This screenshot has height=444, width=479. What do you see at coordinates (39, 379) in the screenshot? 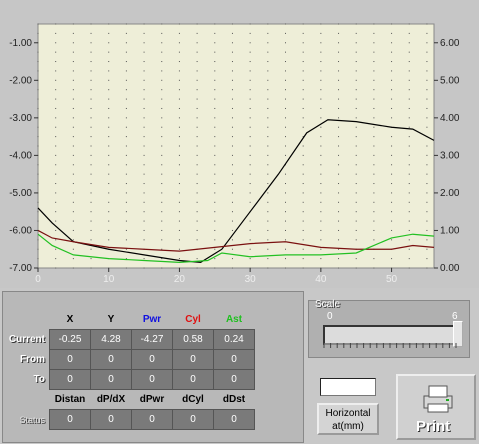
I see `row-label-to: To` at bounding box center [39, 379].